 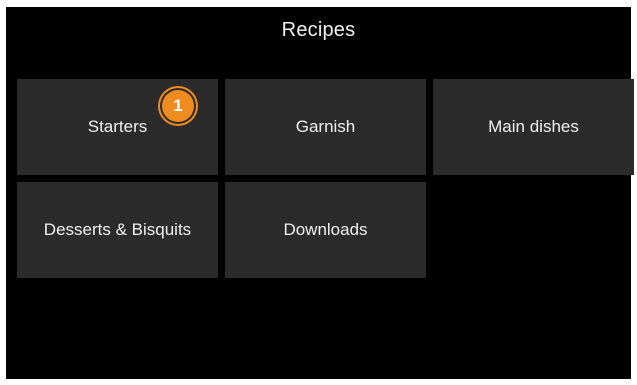 I want to click on tile-label: Downloads, so click(x=325, y=229).